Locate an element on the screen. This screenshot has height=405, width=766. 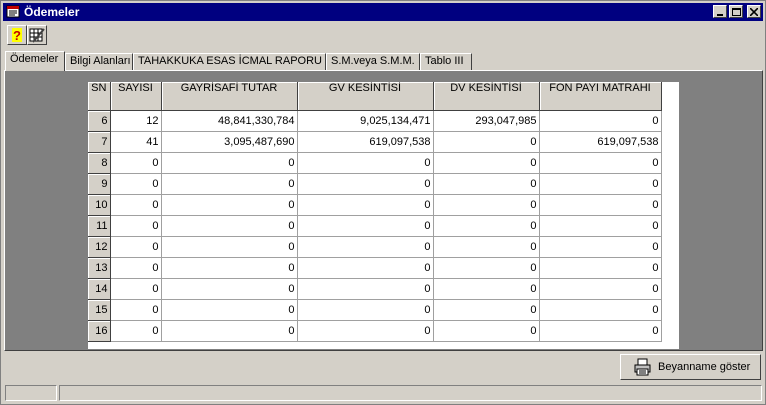
edit-button is located at coordinates (37, 35).